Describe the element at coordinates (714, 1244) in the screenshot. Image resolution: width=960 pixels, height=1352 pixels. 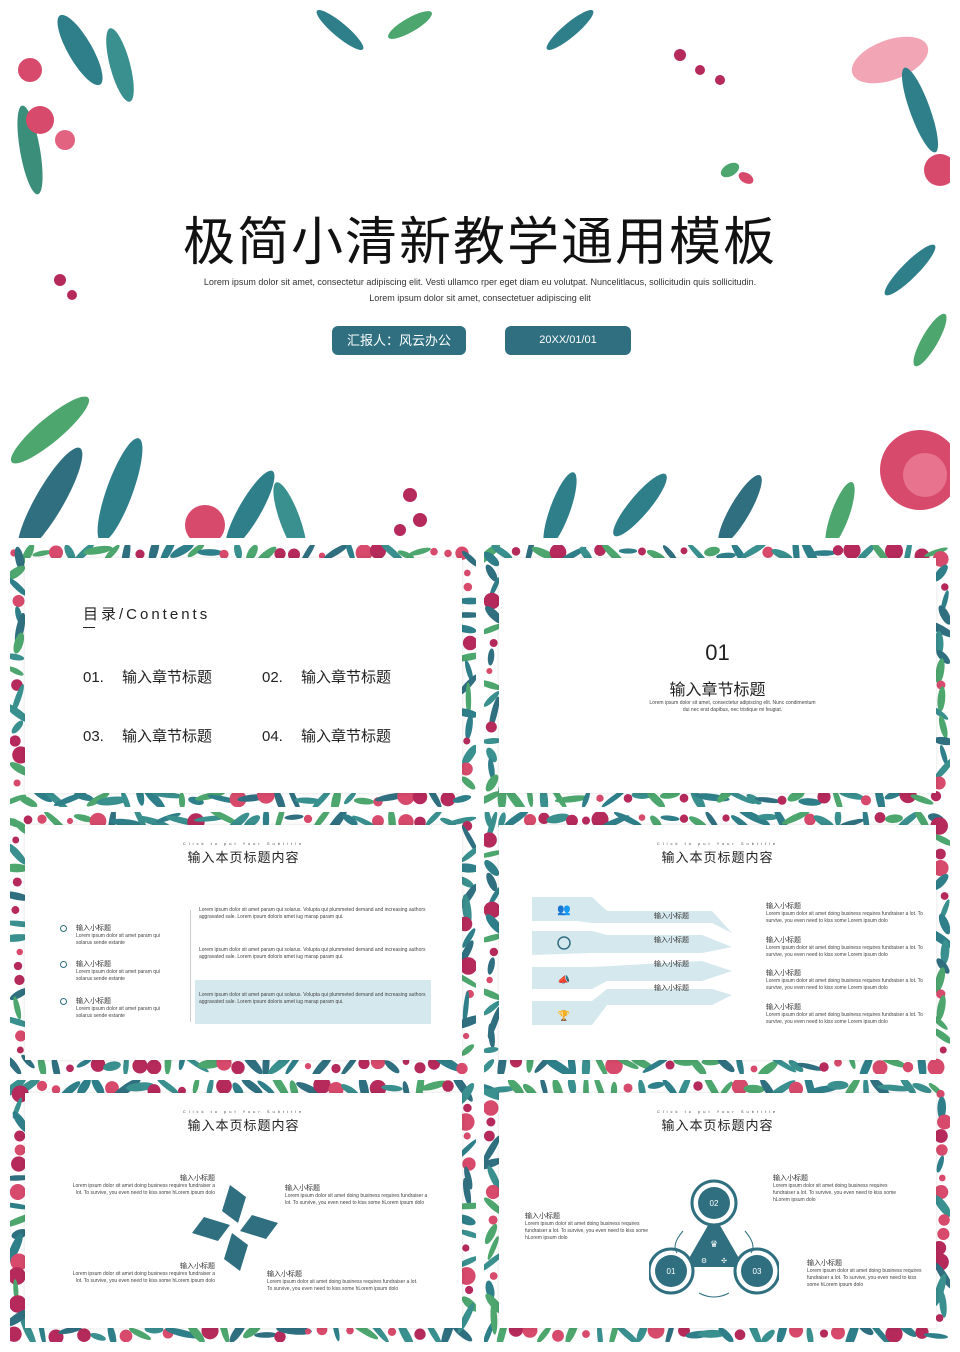
I see `crown-icon: ♛` at that location.